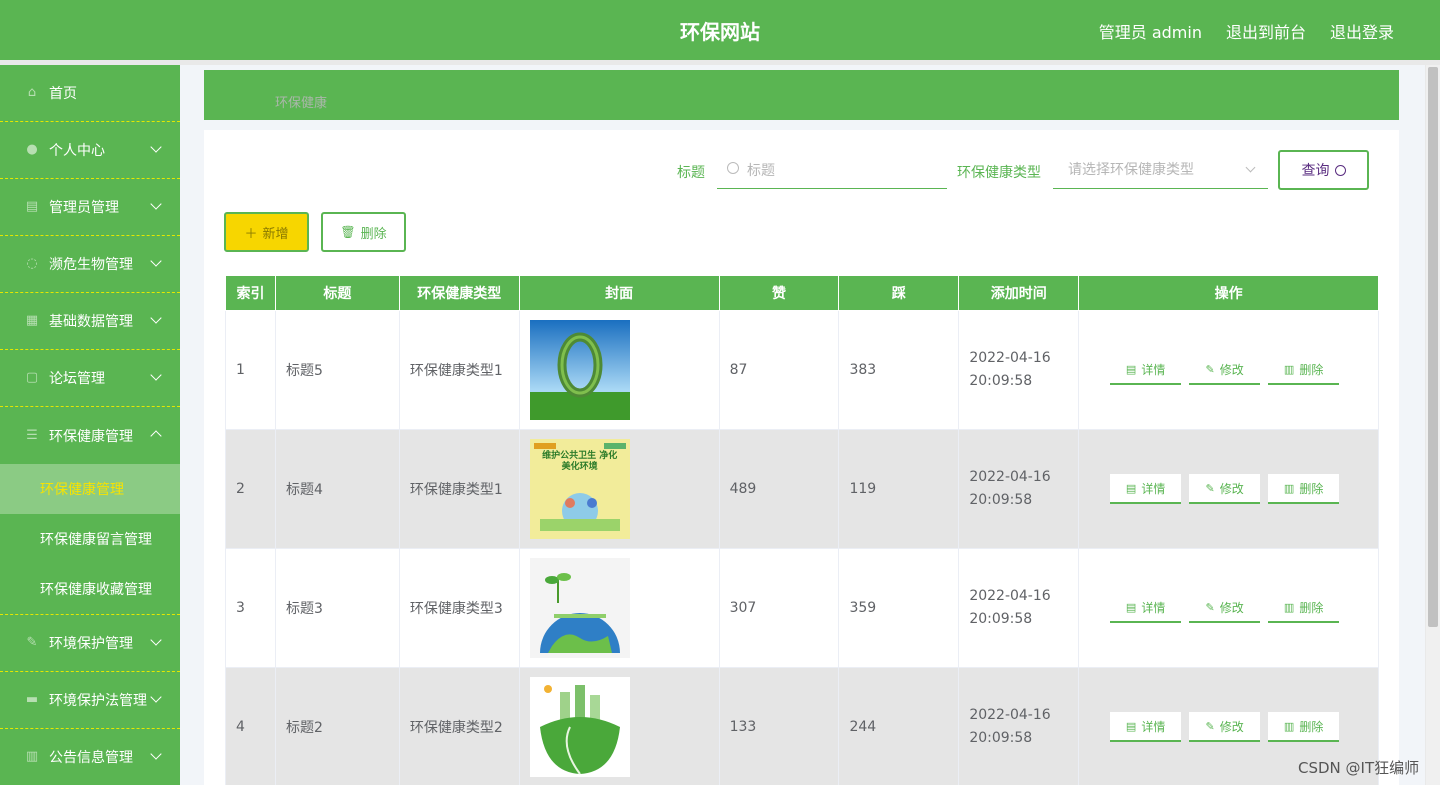  Describe the element at coordinates (32, 699) in the screenshot. I see `law-icon: ▬` at that location.